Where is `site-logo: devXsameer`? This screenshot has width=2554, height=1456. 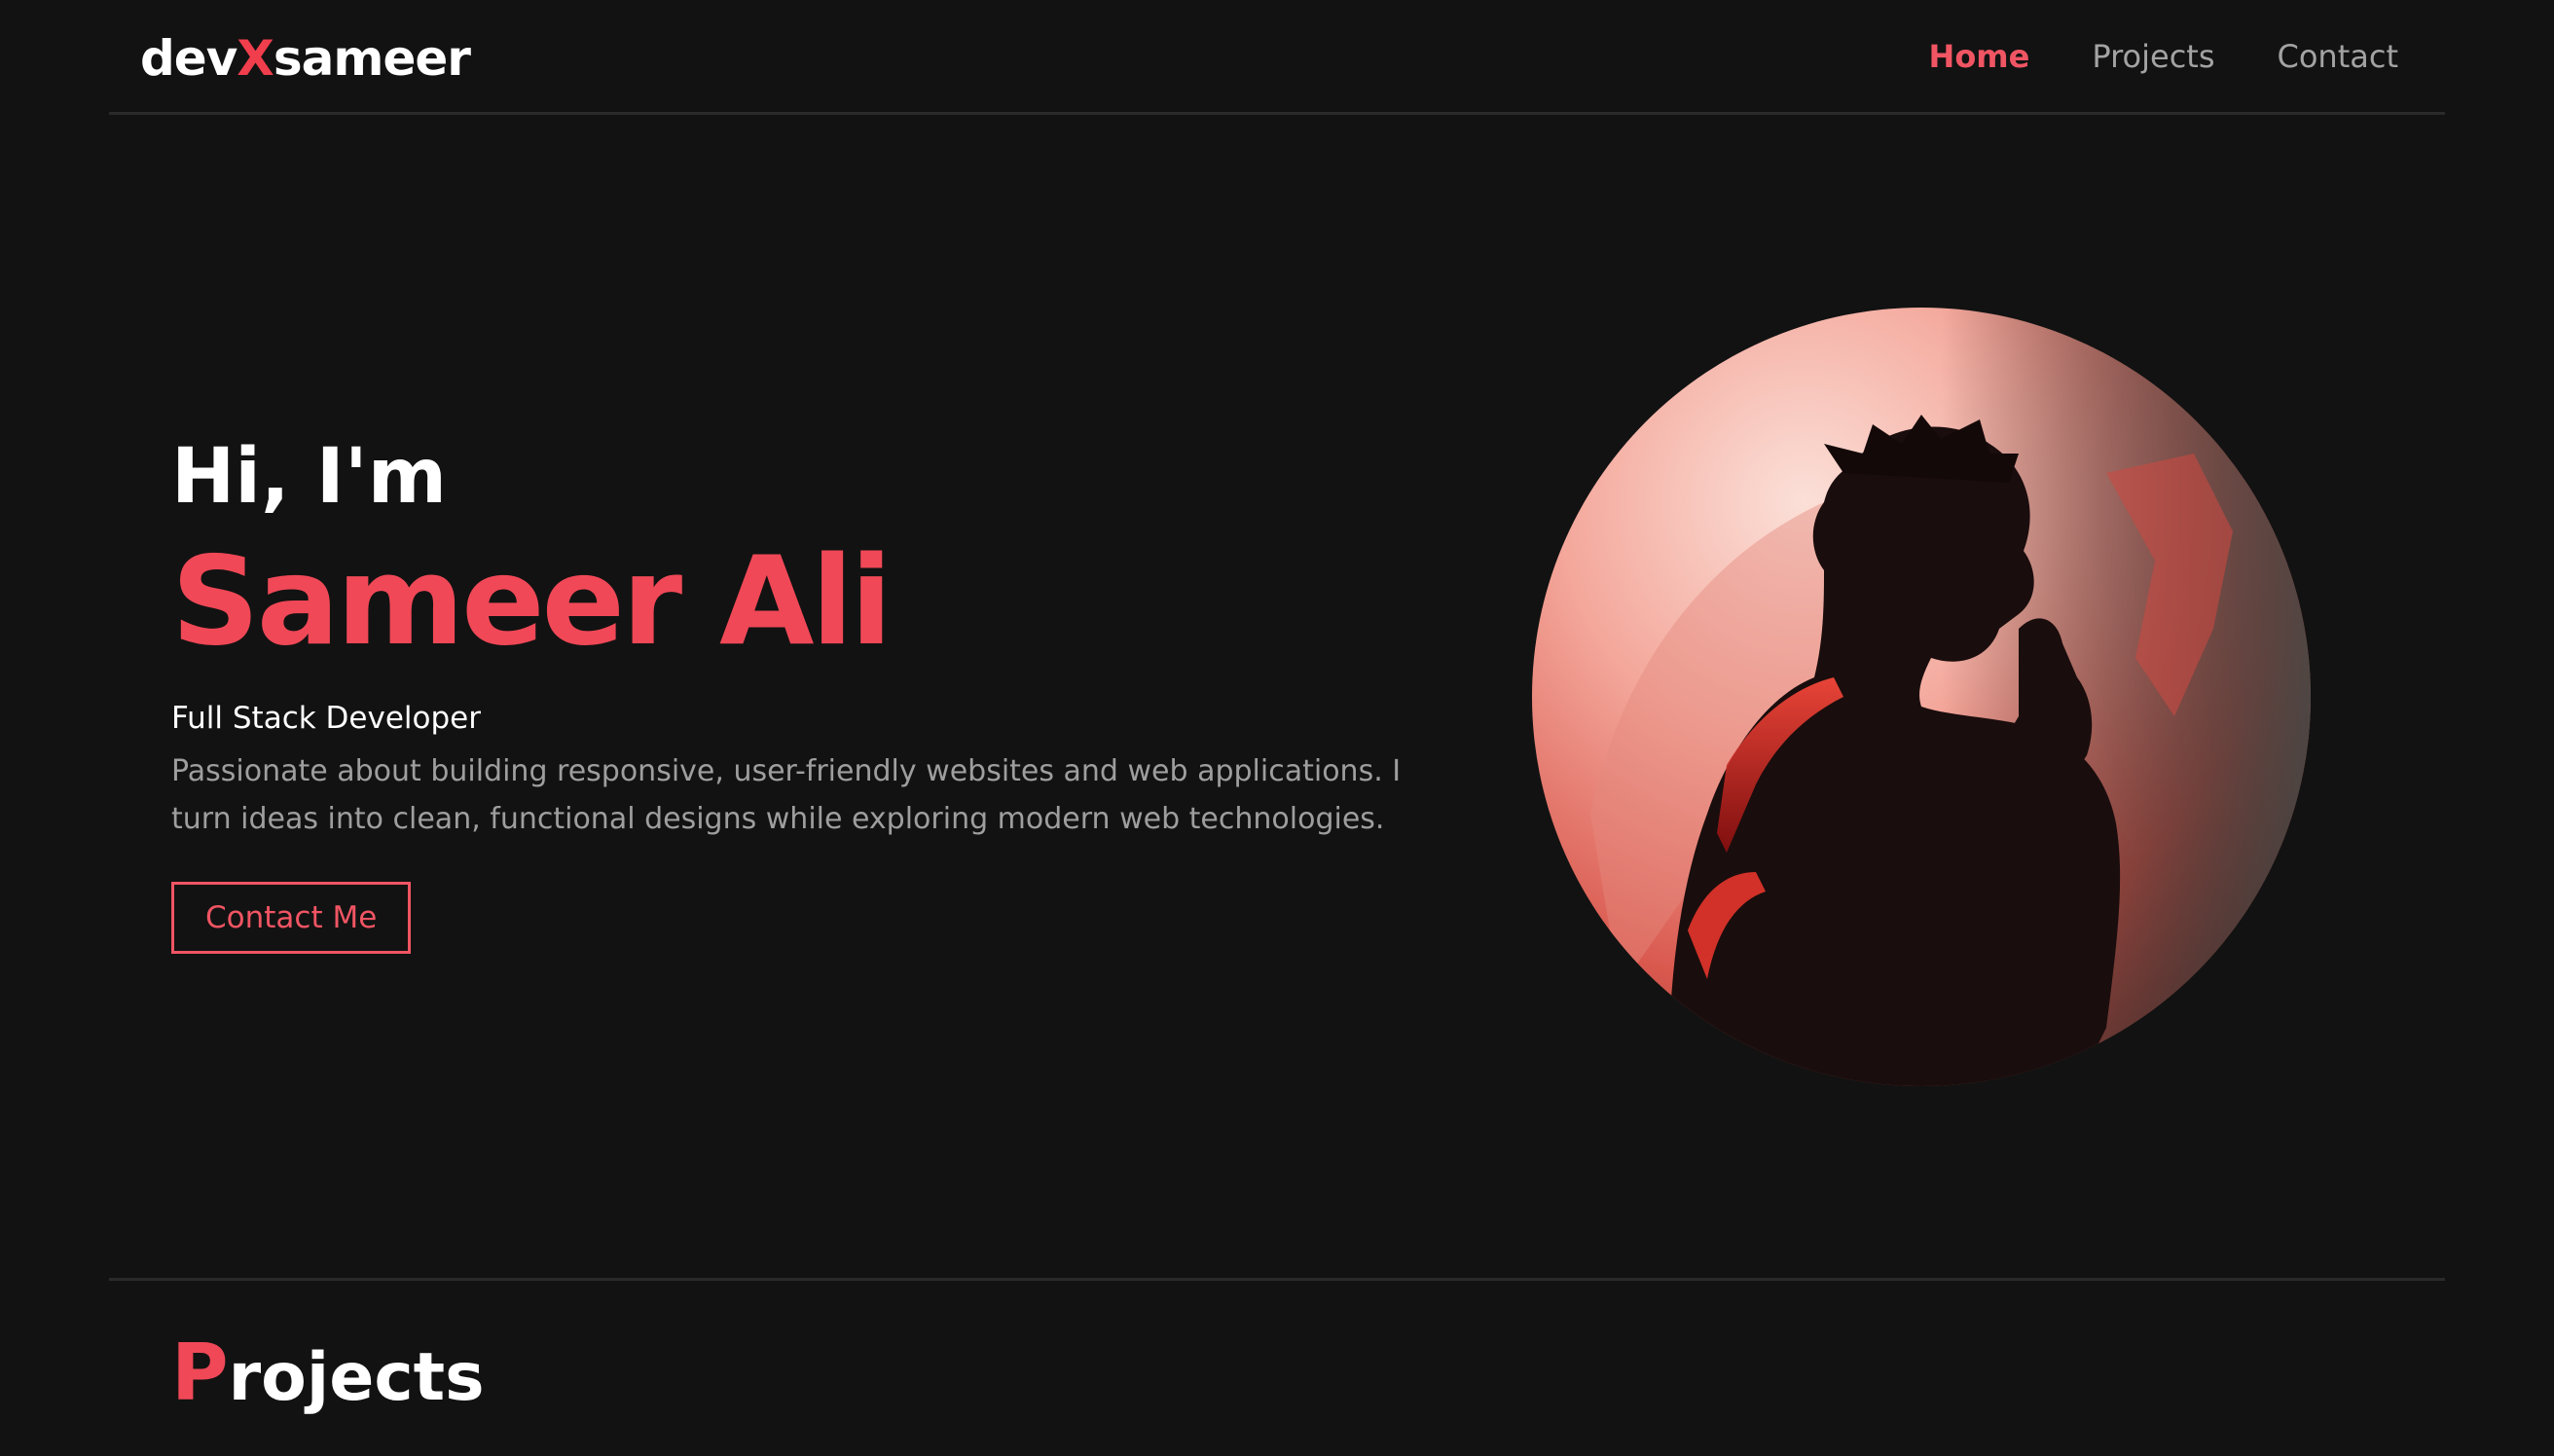 site-logo: devXsameer is located at coordinates (305, 58).